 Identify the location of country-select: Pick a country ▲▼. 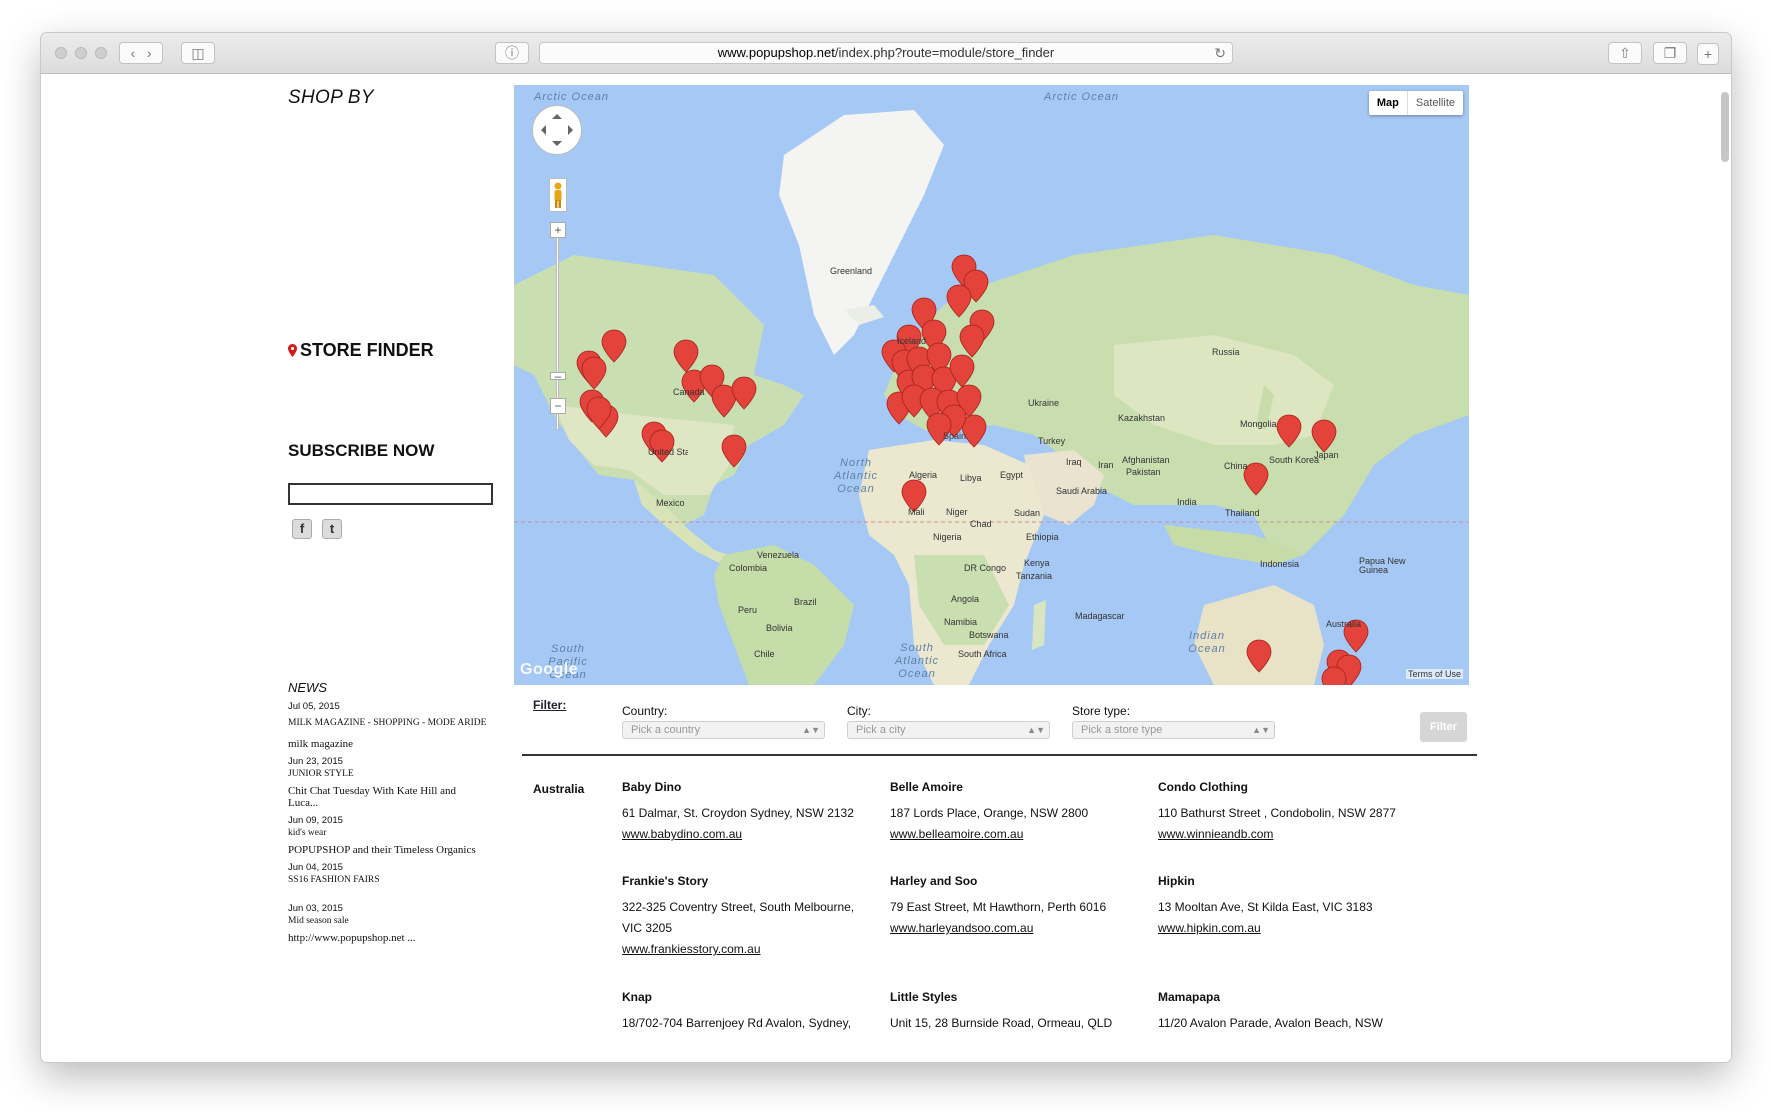
(723, 730).